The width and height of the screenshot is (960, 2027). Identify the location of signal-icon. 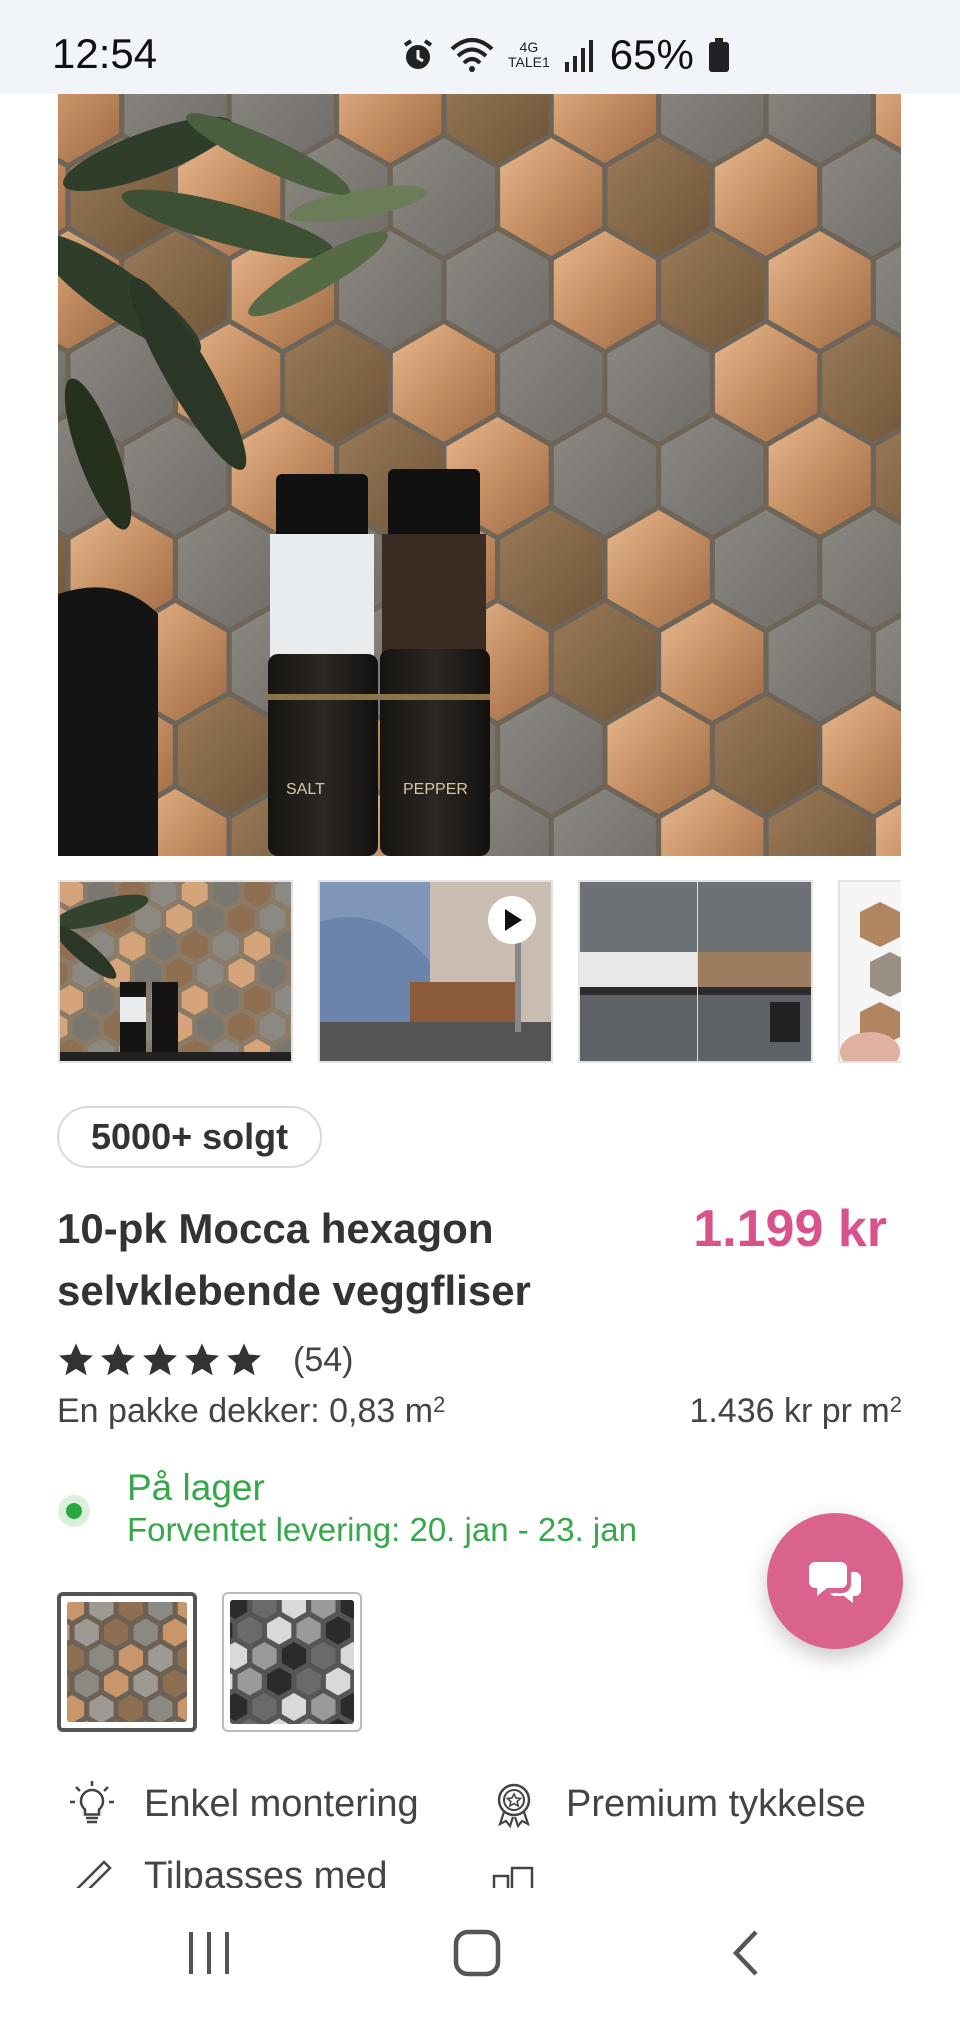
(578, 56).